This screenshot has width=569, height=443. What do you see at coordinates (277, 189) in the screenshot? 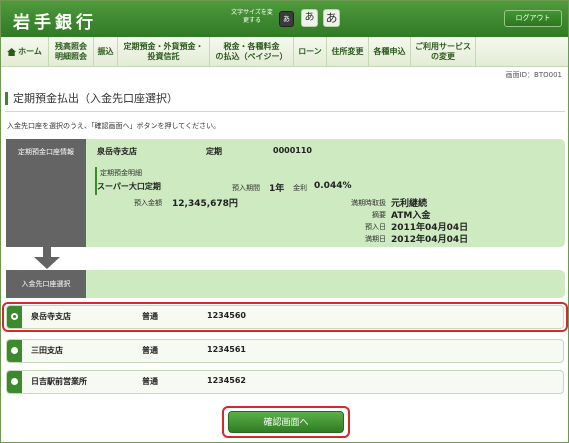
I see `term-value: 1年` at bounding box center [277, 189].